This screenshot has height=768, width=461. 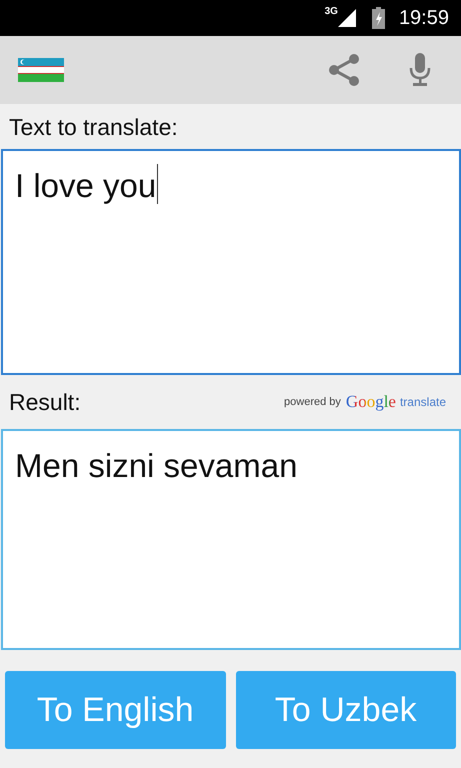 What do you see at coordinates (420, 70) in the screenshot?
I see `microphone-icon` at bounding box center [420, 70].